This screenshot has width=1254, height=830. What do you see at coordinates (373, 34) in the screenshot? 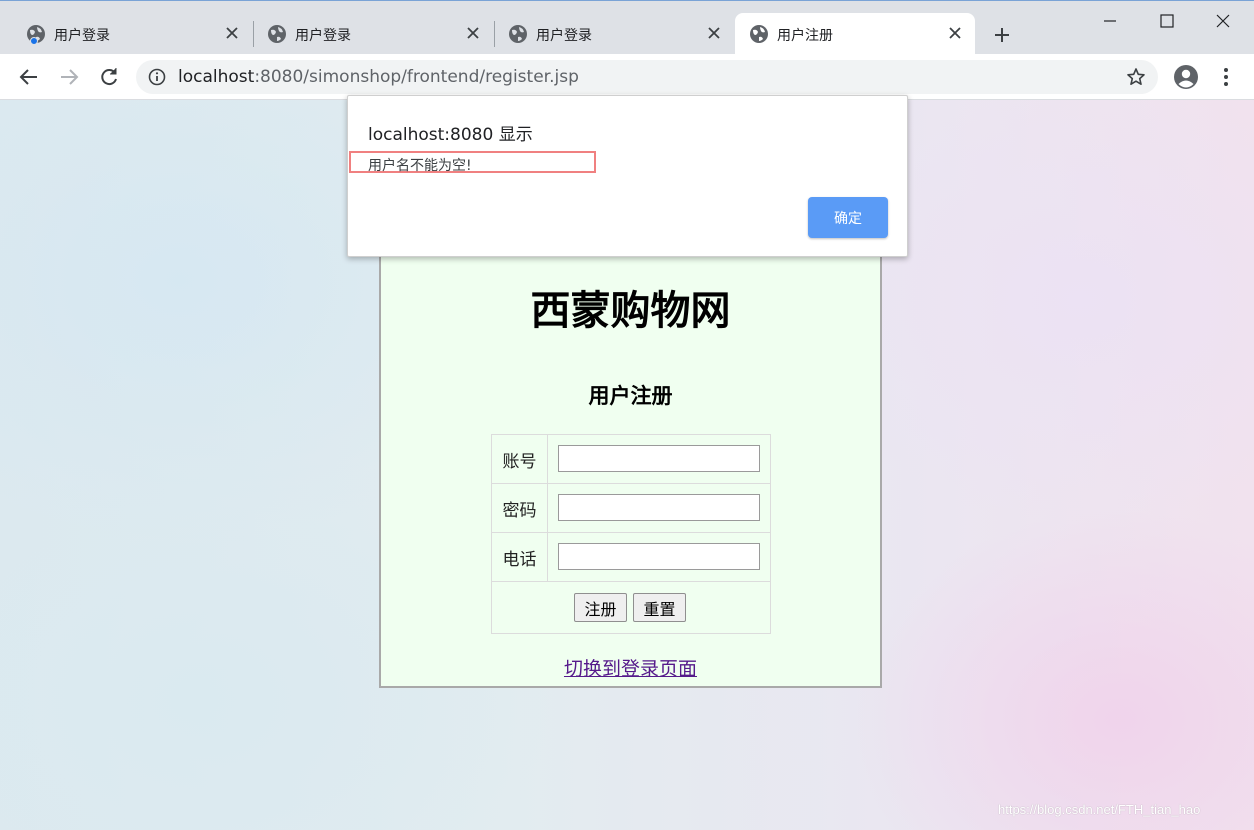
I see `tab-2: 用户登录` at bounding box center [373, 34].